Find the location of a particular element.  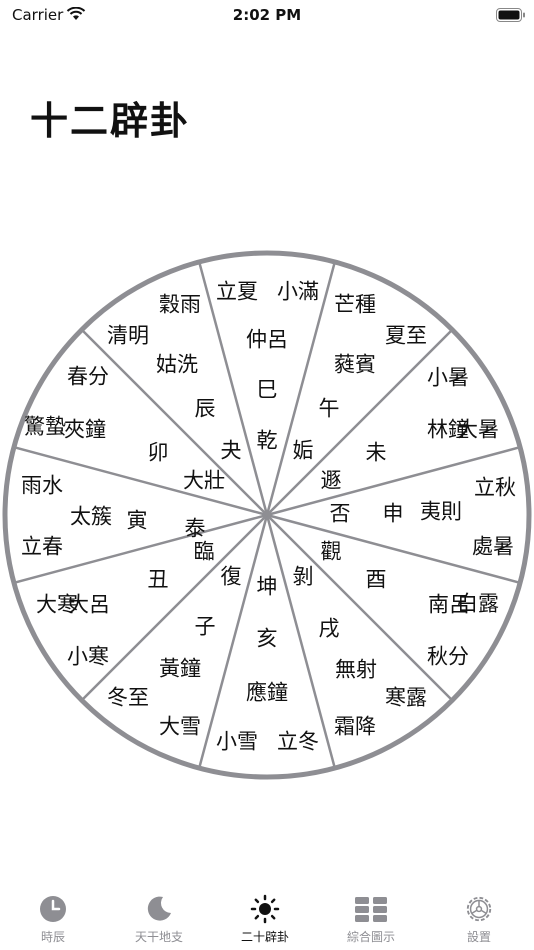

solar-term-label: 驚蟄 is located at coordinates (45, 427).